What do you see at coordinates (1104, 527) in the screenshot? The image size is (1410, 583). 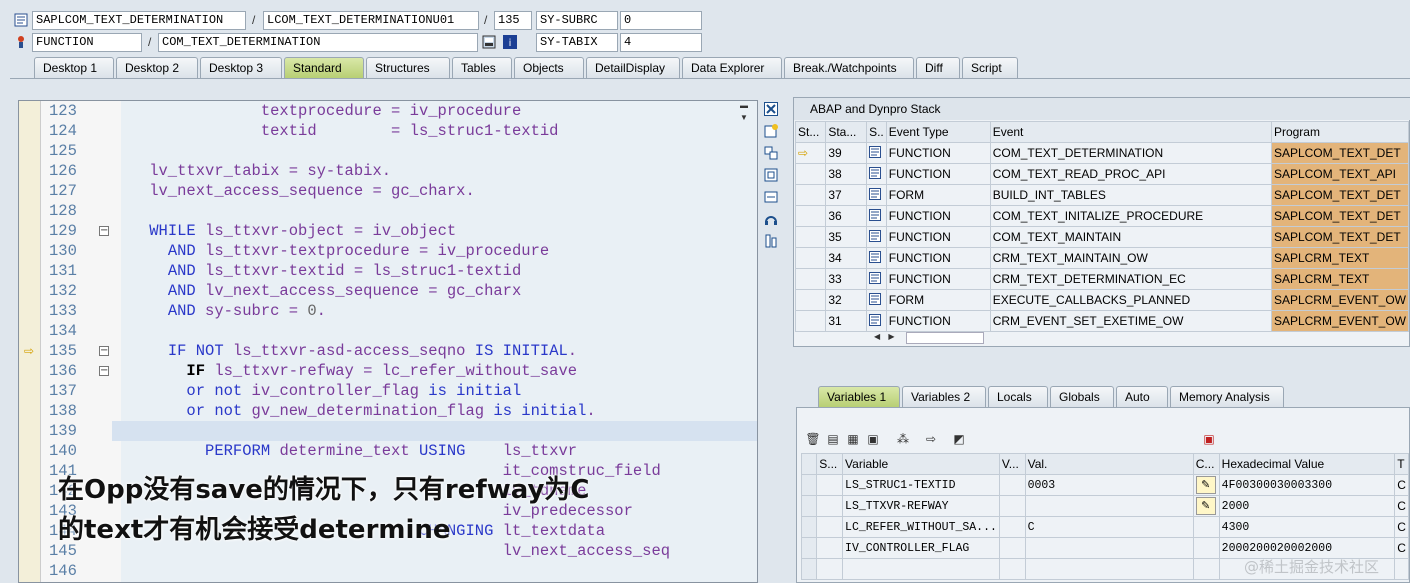 I see `variable-row: LC_REFER_WITHOUT_SA... C 4300 C` at bounding box center [1104, 527].